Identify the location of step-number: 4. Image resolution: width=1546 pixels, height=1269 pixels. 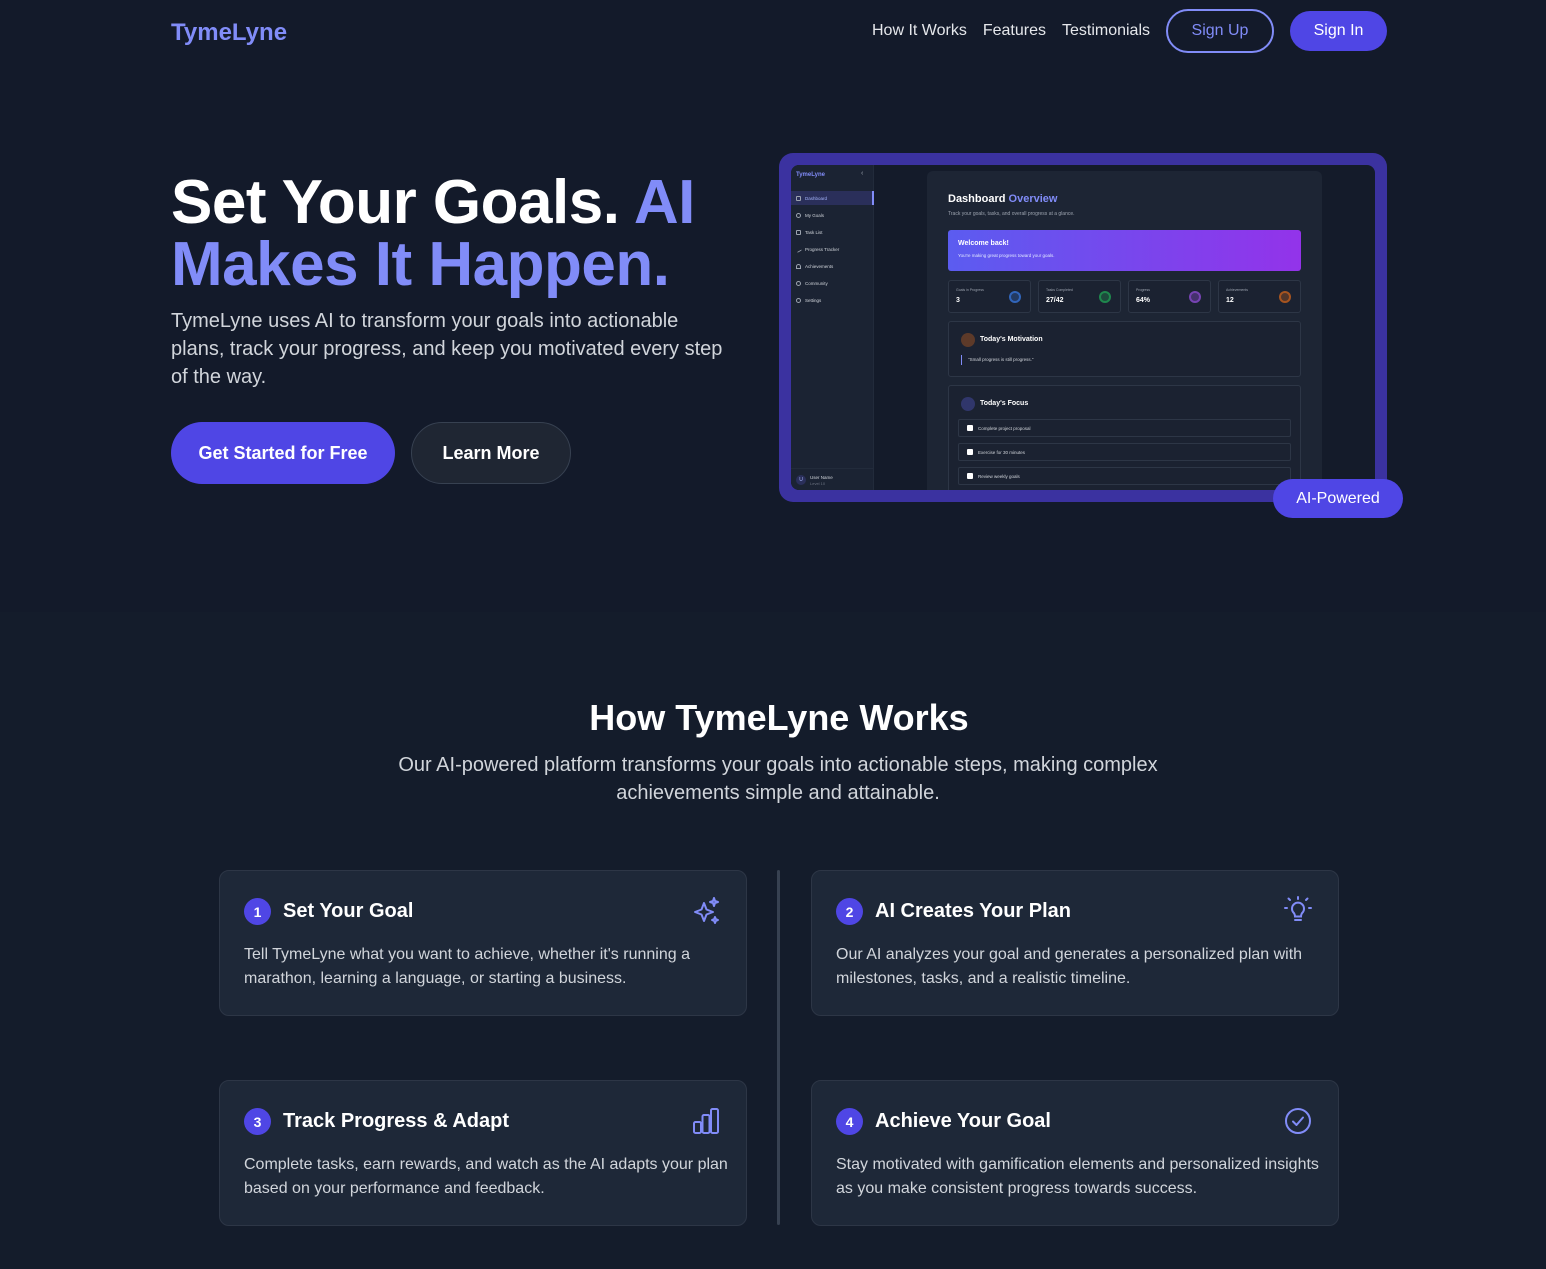
(849, 1121).